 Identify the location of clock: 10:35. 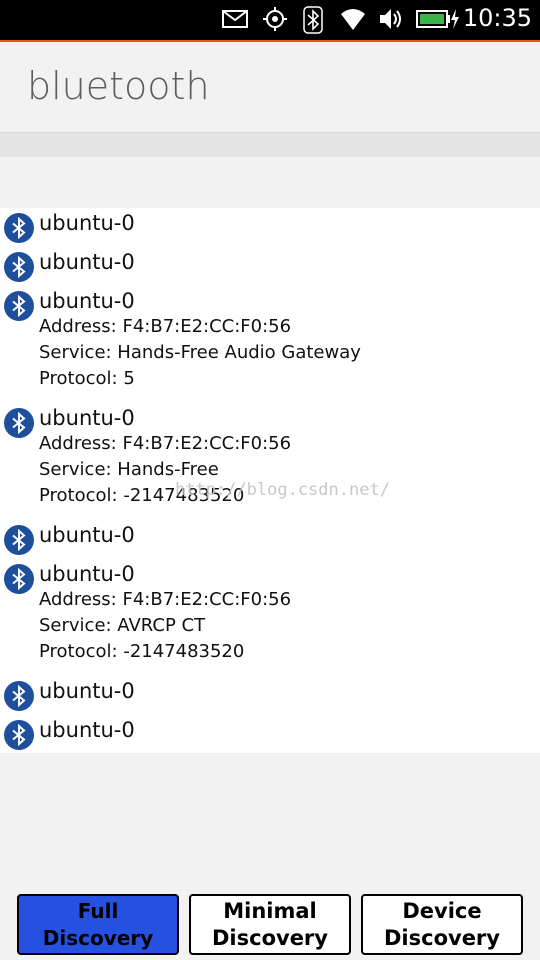
(497, 18).